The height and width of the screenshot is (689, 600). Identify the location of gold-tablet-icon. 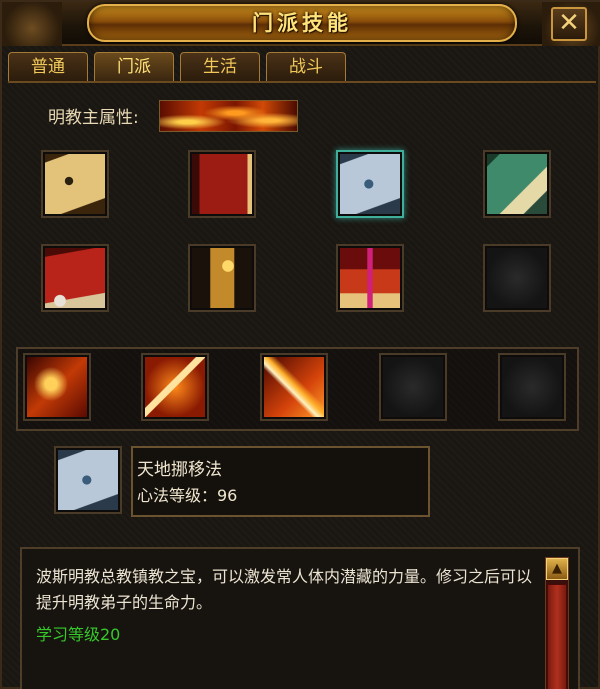
(222, 278).